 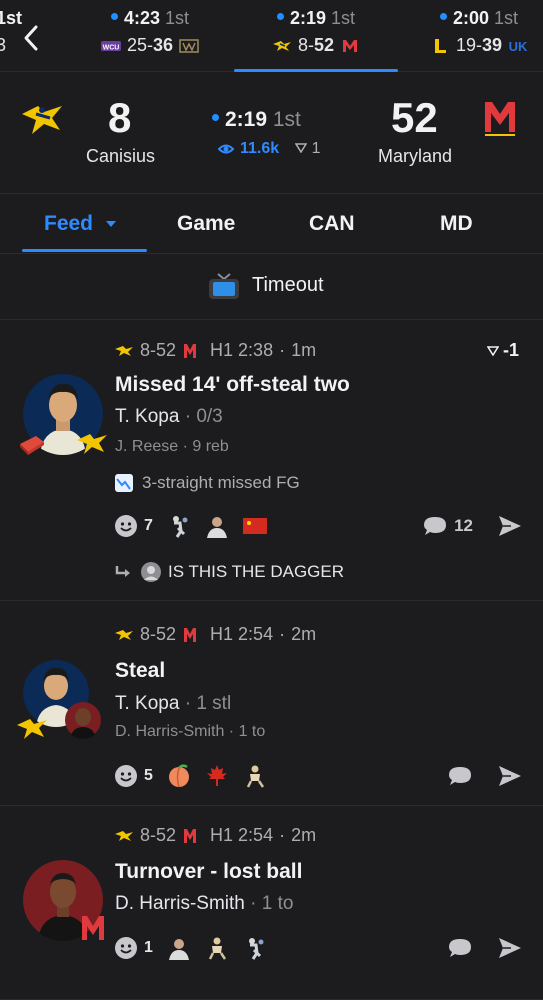 What do you see at coordinates (316, 70) in the screenshot?
I see `ticker-active-underline` at bounding box center [316, 70].